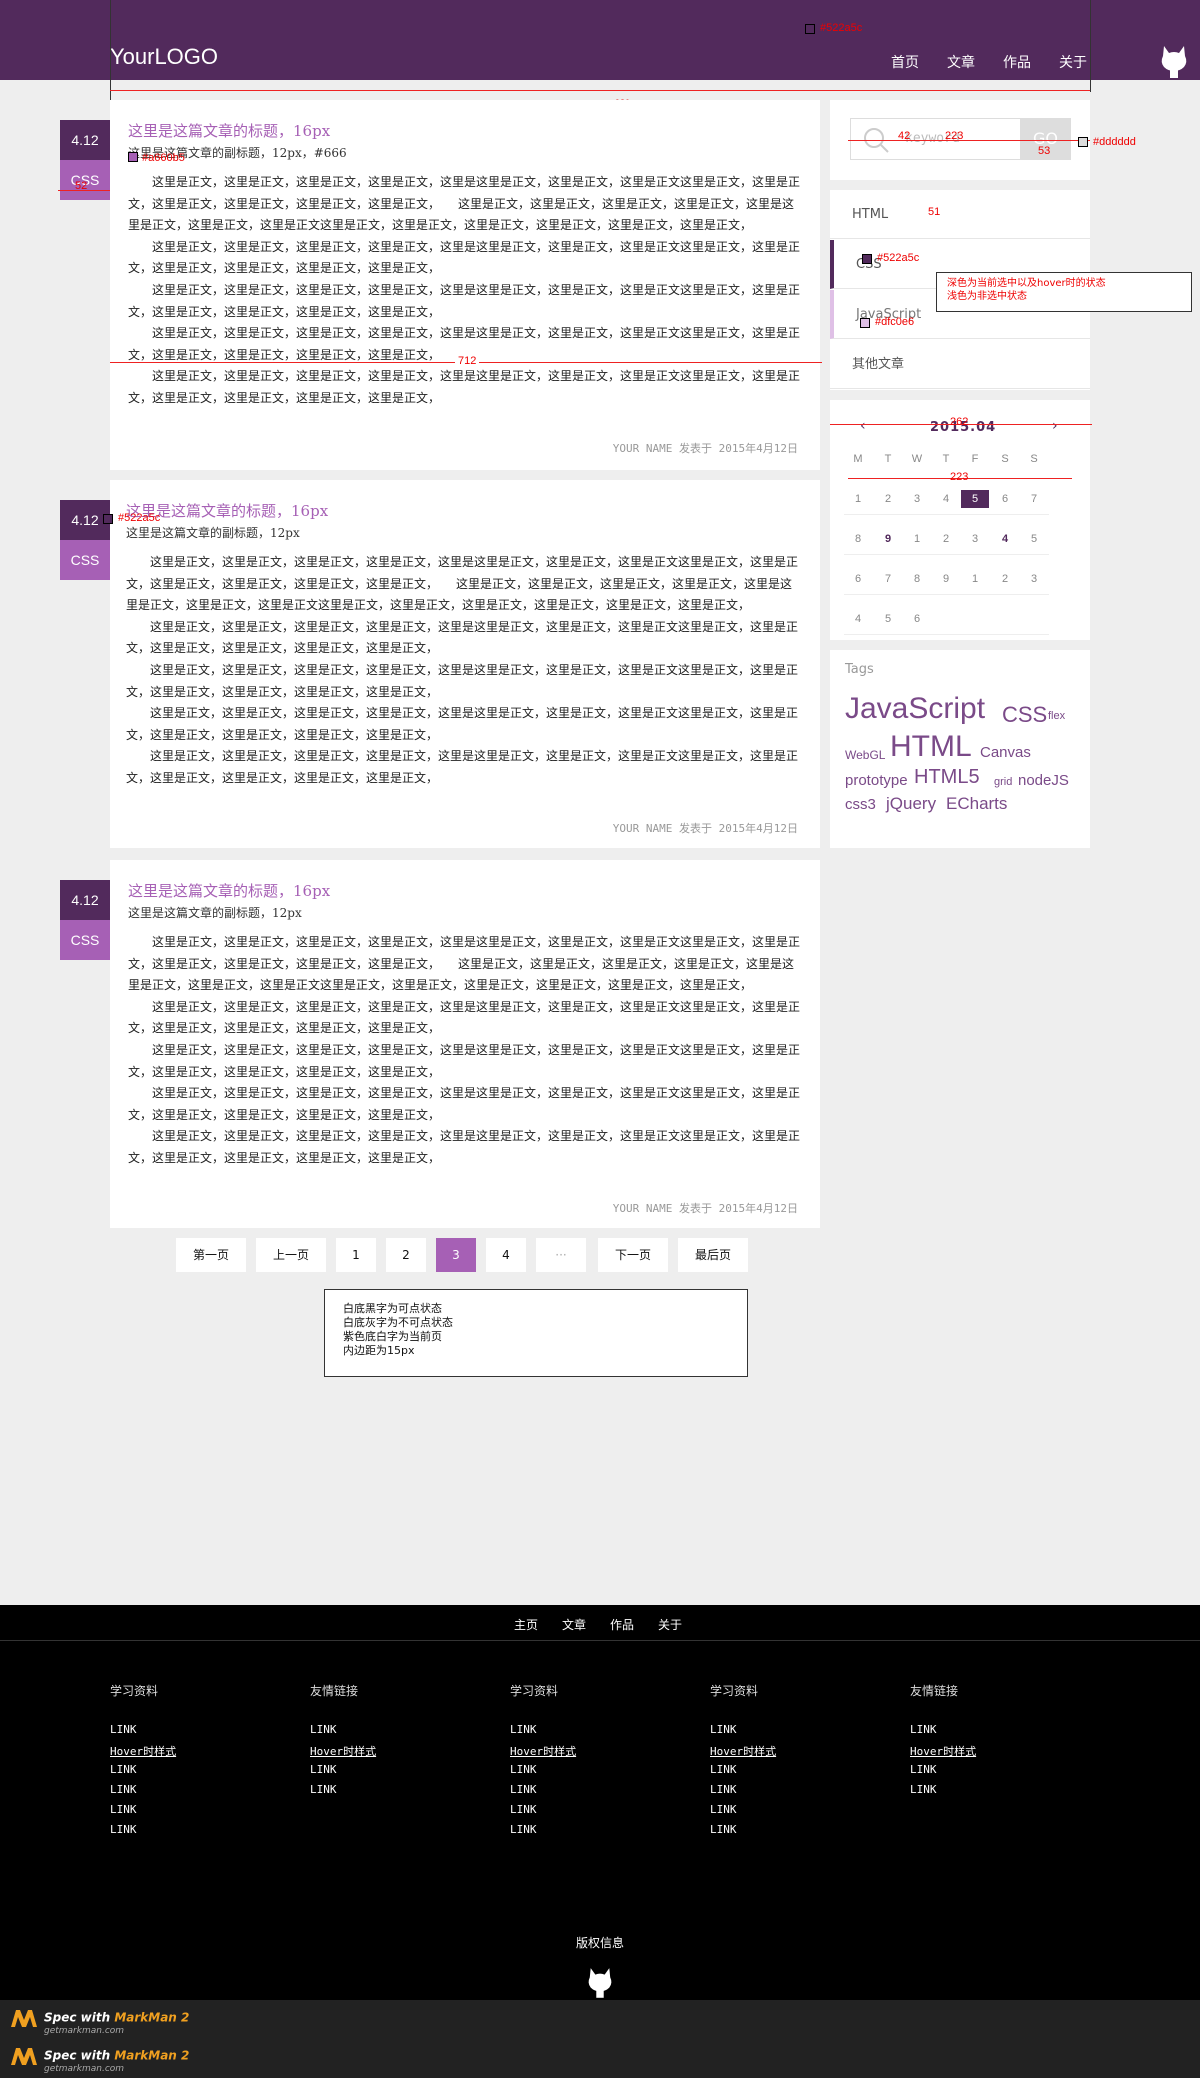 This screenshot has height=2078, width=1200. What do you see at coordinates (99, 2022) in the screenshot?
I see `markman-badge: Spec with MarkMan 2 getmarkman.com` at bounding box center [99, 2022].